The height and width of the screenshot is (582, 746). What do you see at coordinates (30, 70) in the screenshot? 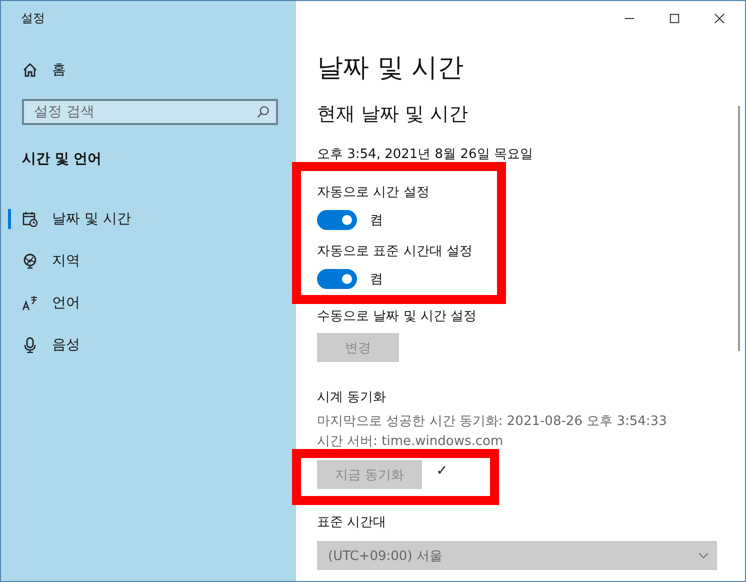
I see `home-icon` at bounding box center [30, 70].